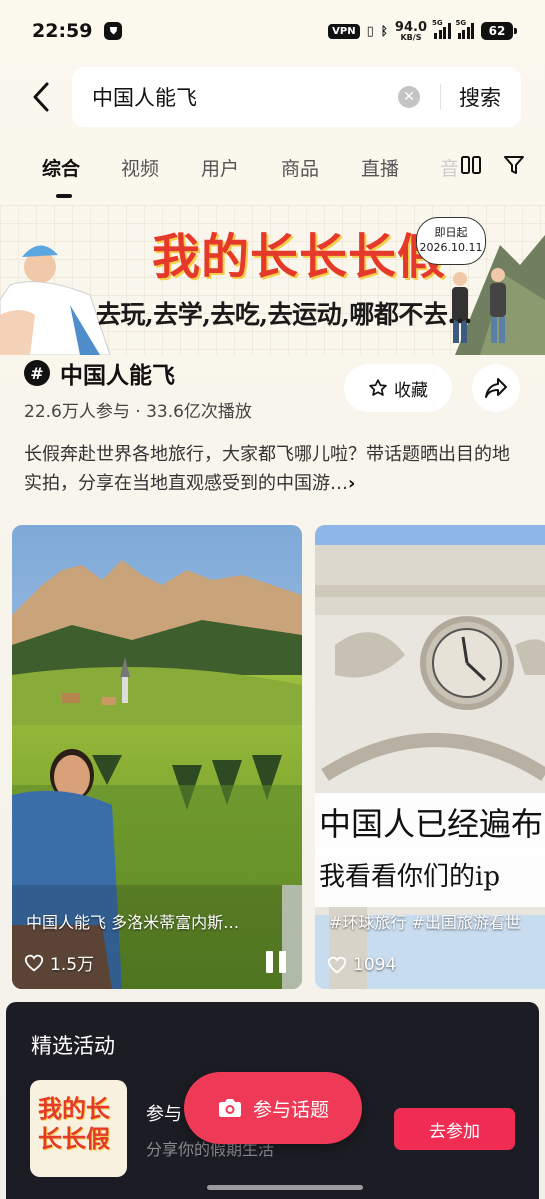 The image size is (545, 1199). I want to click on star-icon, so click(378, 387).